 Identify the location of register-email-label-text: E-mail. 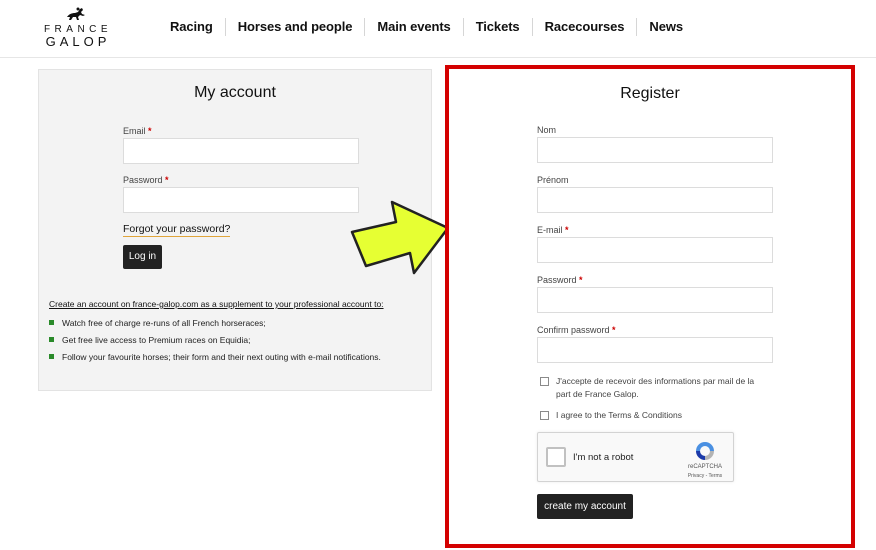
(550, 230).